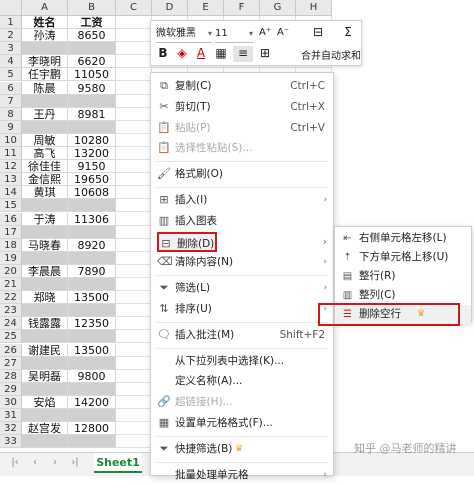 The width and height of the screenshot is (474, 485). I want to click on name-cell: 金信熙, so click(45, 180).